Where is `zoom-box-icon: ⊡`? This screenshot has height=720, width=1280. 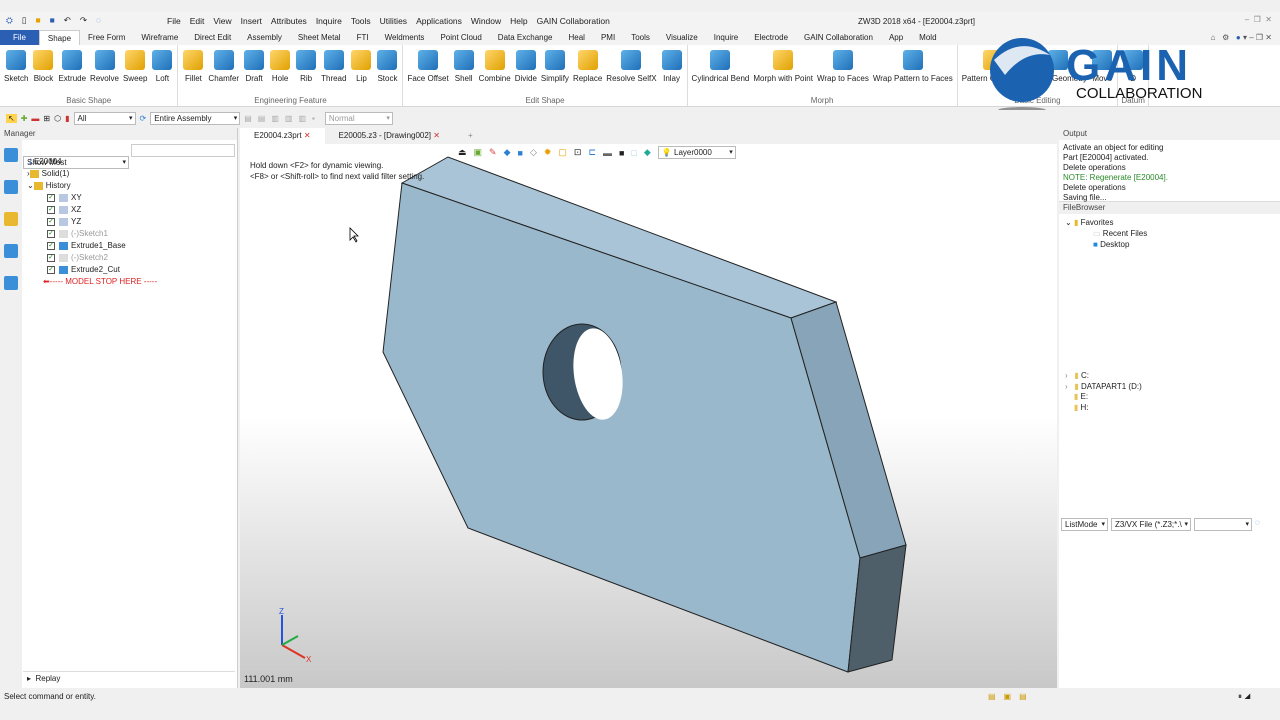
zoom-box-icon: ⊡ is located at coordinates (578, 152).